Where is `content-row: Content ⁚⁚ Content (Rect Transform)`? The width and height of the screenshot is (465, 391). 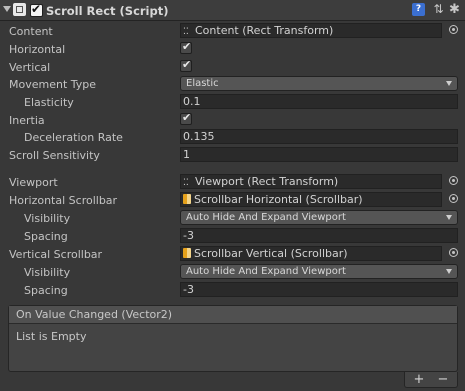
content-row: Content ⁚⁚ Content (Rect Transform) is located at coordinates (232, 32).